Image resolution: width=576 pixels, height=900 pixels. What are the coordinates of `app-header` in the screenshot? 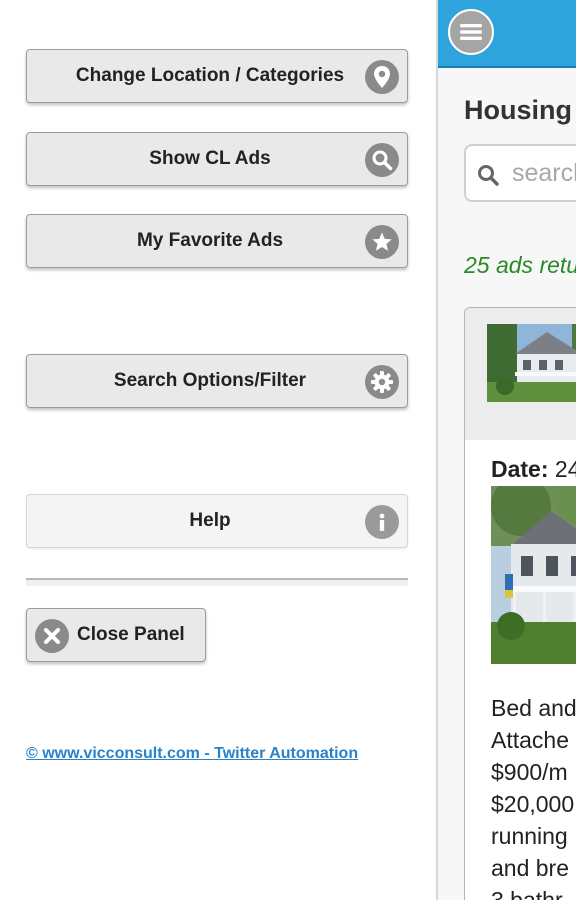 It's located at (507, 34).